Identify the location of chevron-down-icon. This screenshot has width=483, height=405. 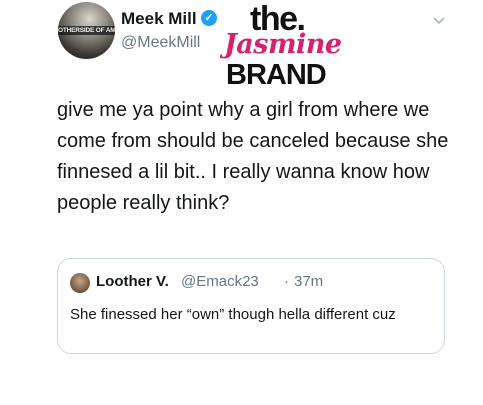
(439, 21).